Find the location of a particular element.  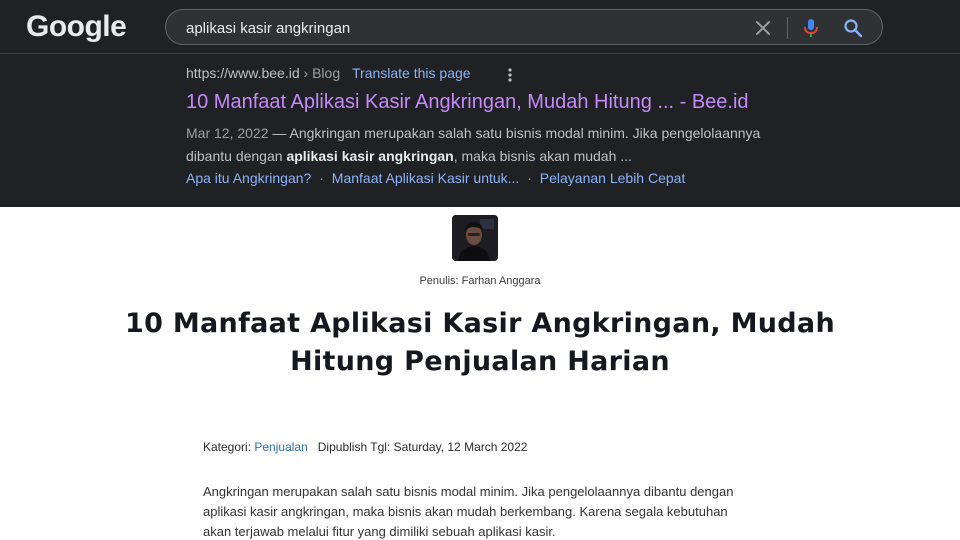

microphone-icon is located at coordinates (811, 28).